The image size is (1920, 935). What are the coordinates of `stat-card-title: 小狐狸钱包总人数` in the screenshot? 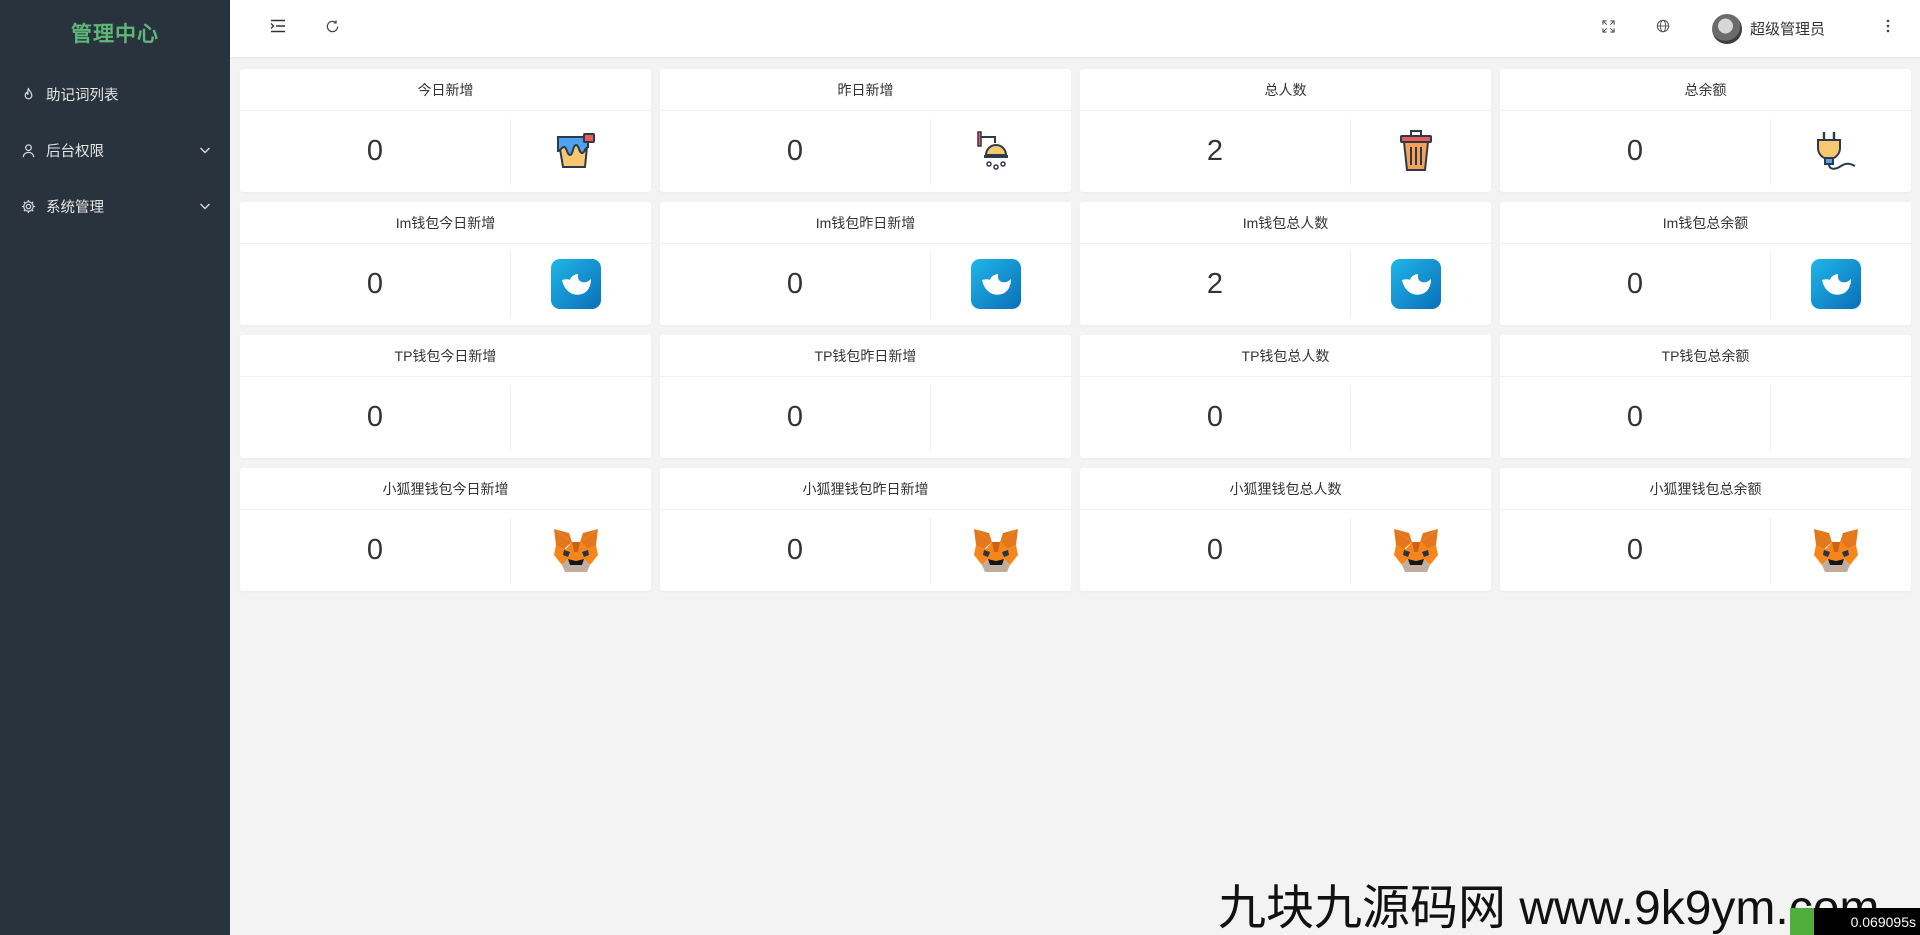 It's located at (1285, 489).